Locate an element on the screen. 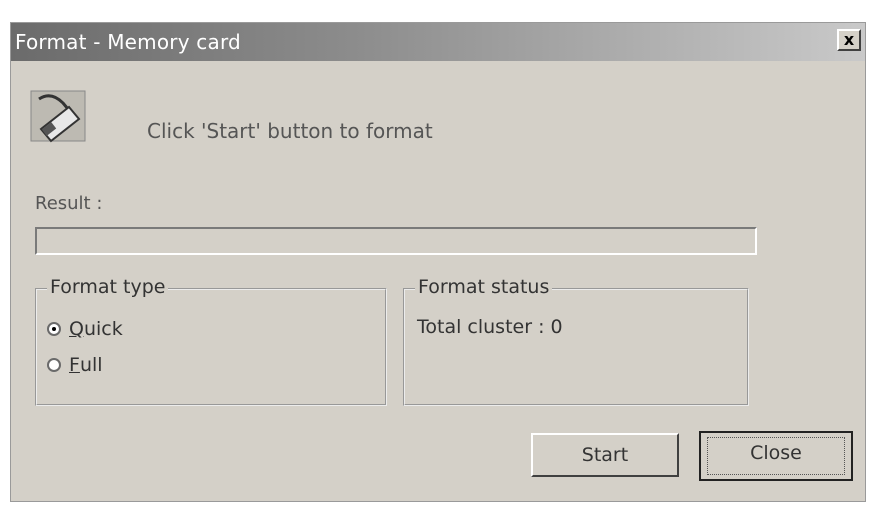  radio-full-label: ull is located at coordinates (91, 365).